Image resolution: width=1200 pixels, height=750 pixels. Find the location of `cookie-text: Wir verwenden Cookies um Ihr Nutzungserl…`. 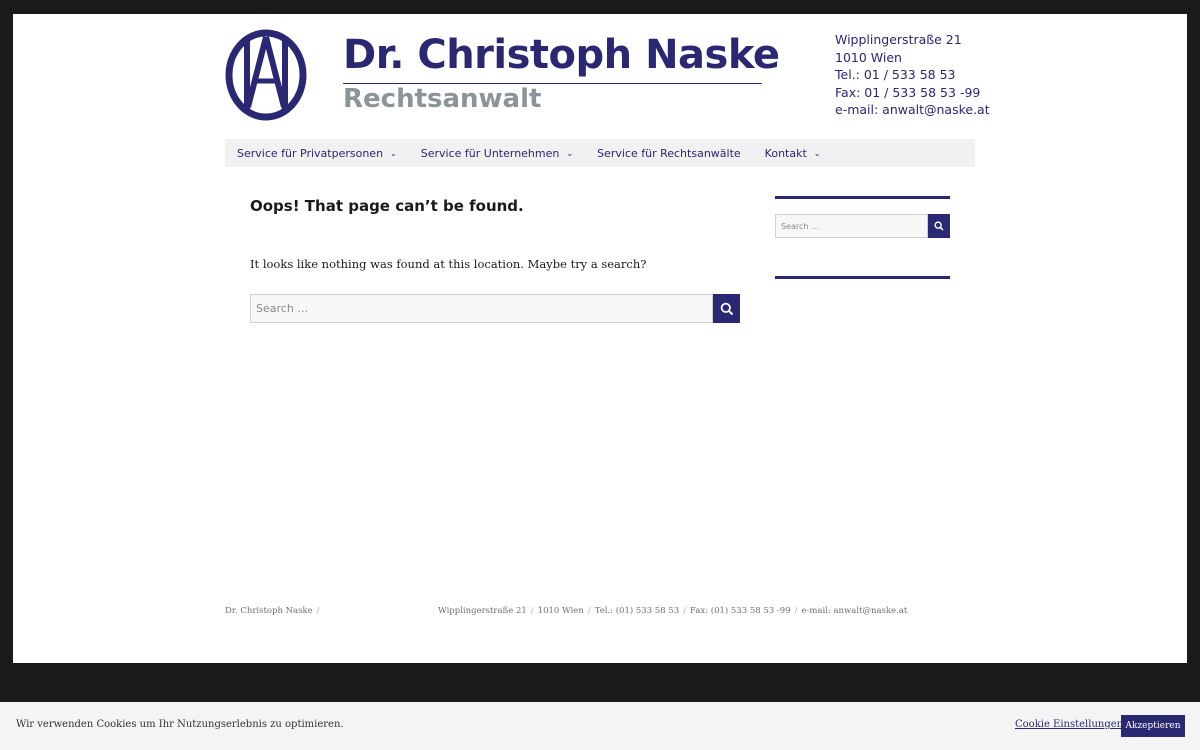

cookie-text: Wir verwenden Cookies um Ihr Nutzungserl… is located at coordinates (180, 724).